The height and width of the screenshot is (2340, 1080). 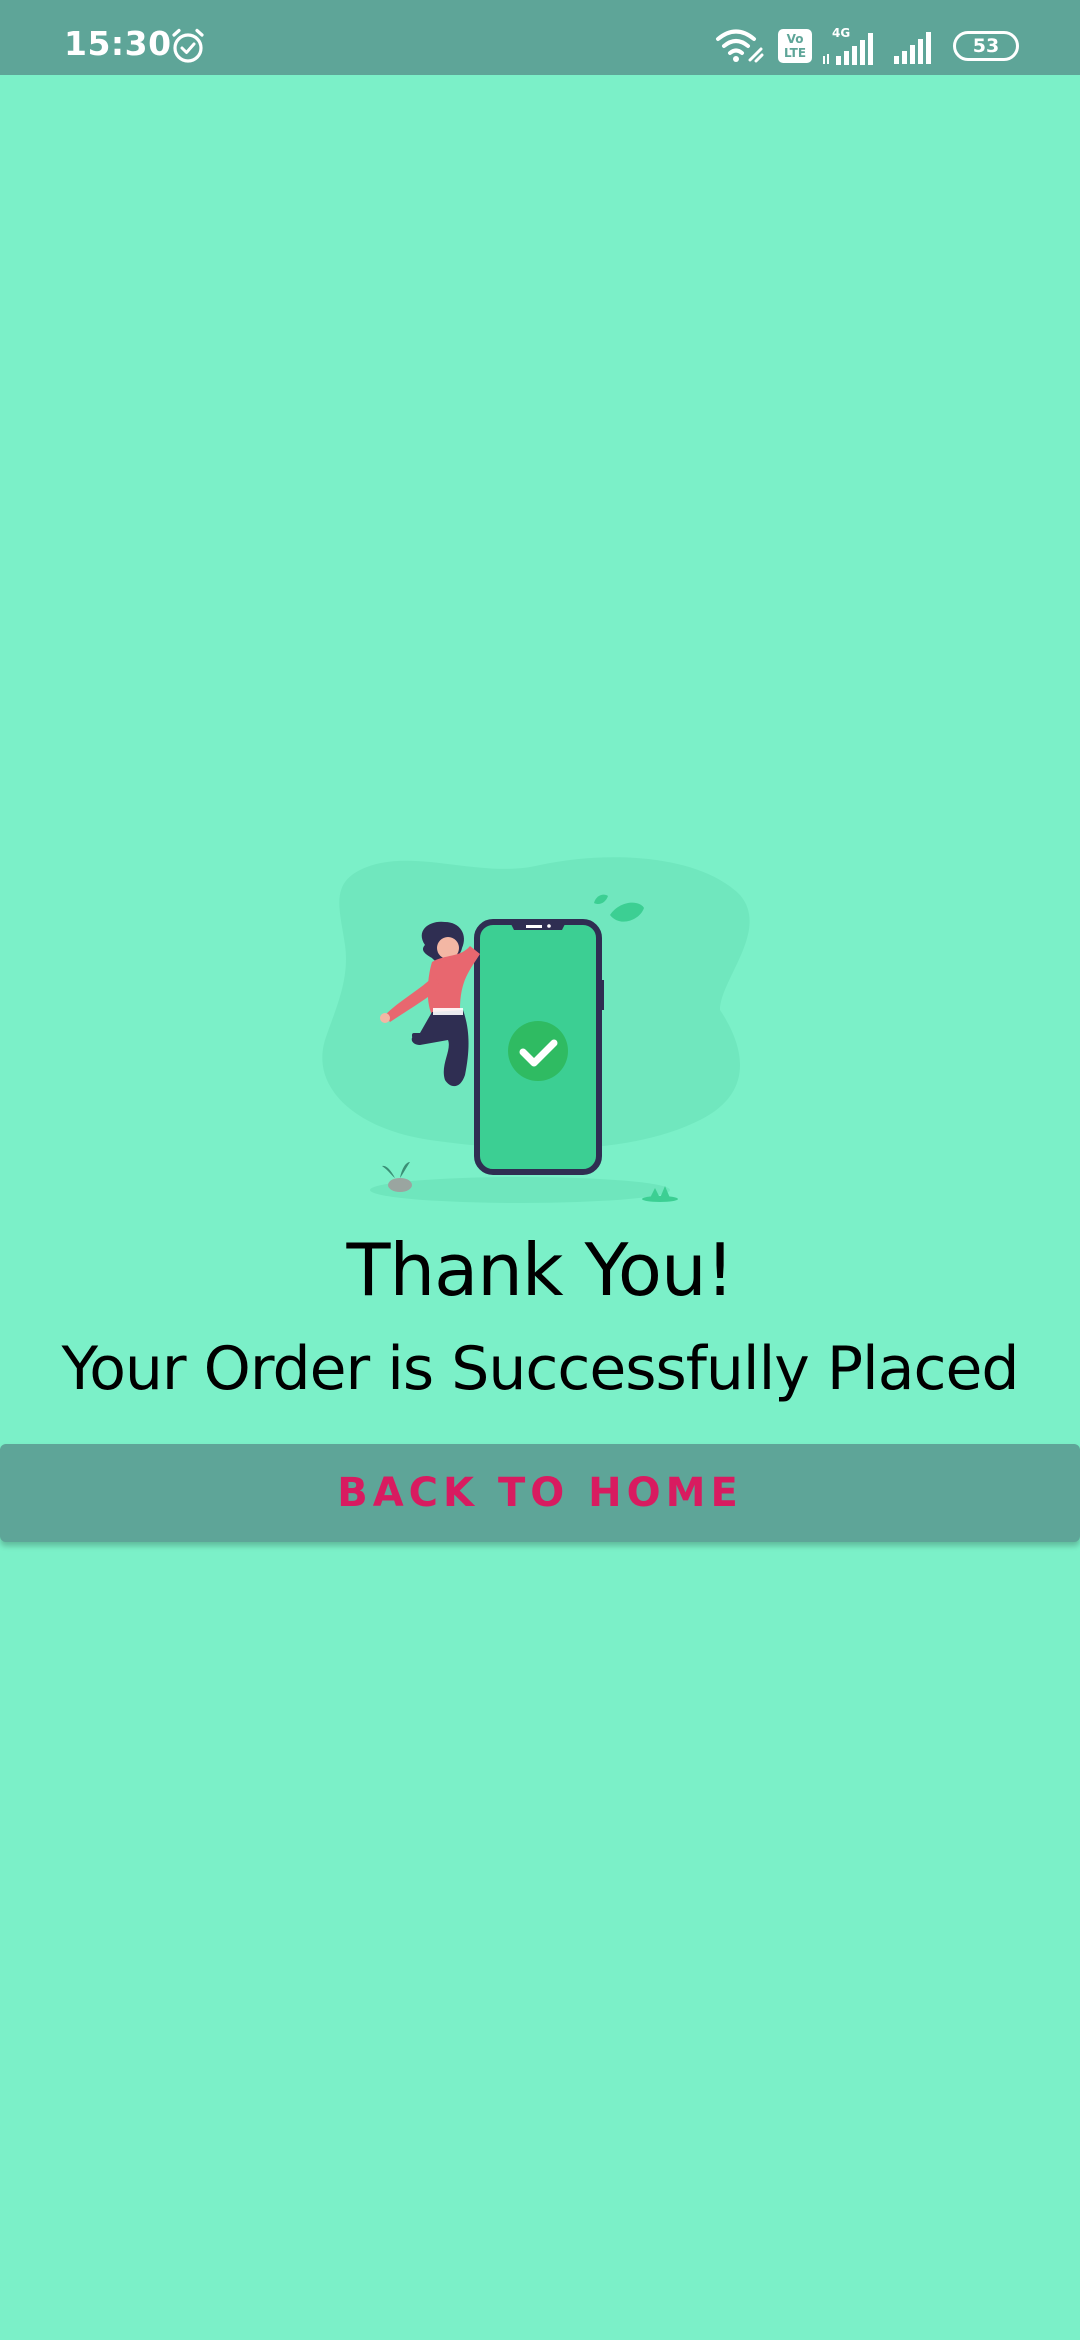 What do you see at coordinates (795, 46) in the screenshot?
I see `volte-badge: Vo LTE` at bounding box center [795, 46].